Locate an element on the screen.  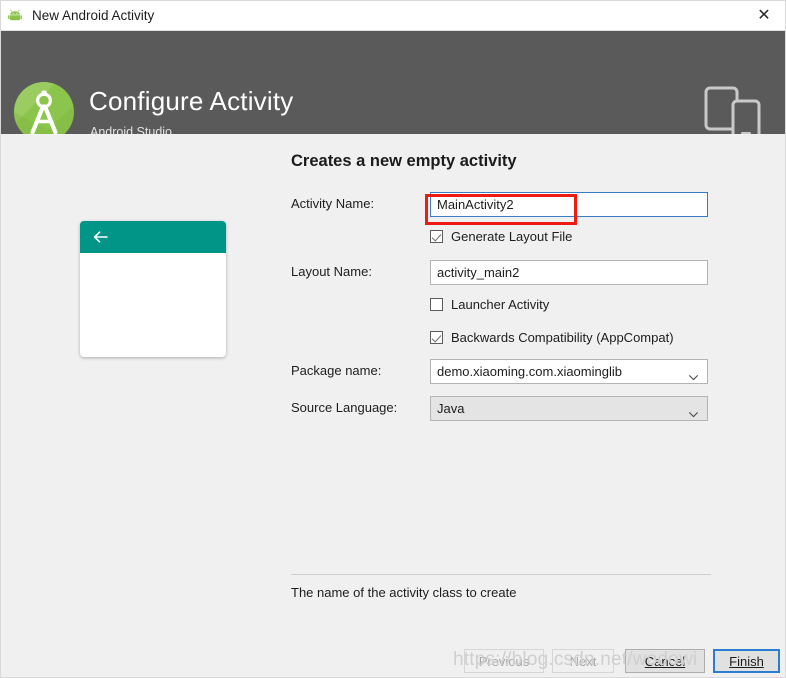
arrow-back-icon is located at coordinates (100, 237).